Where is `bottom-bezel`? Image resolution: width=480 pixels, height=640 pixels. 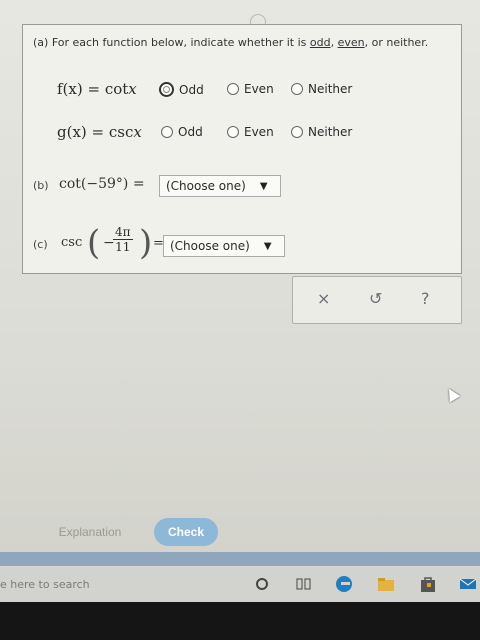 bottom-bezel is located at coordinates (240, 621).